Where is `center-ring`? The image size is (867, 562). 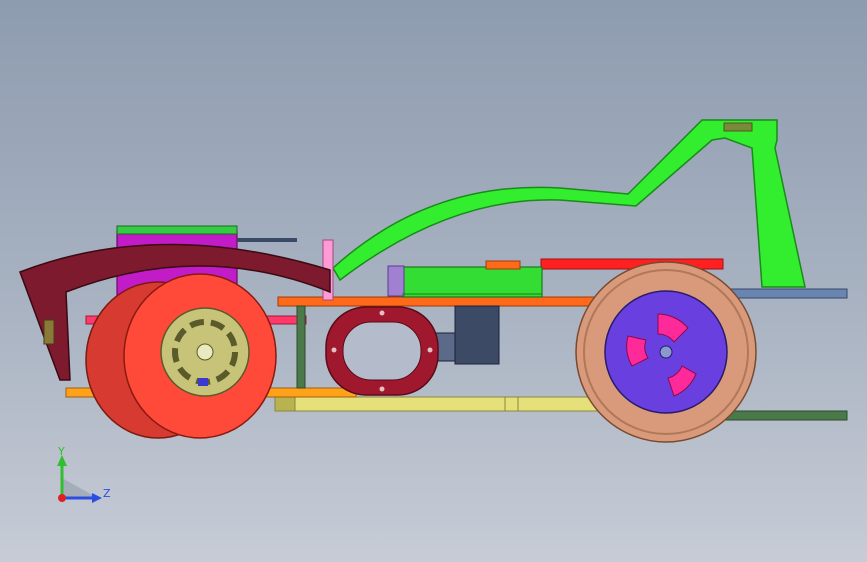
center-ring is located at coordinates (382, 351).